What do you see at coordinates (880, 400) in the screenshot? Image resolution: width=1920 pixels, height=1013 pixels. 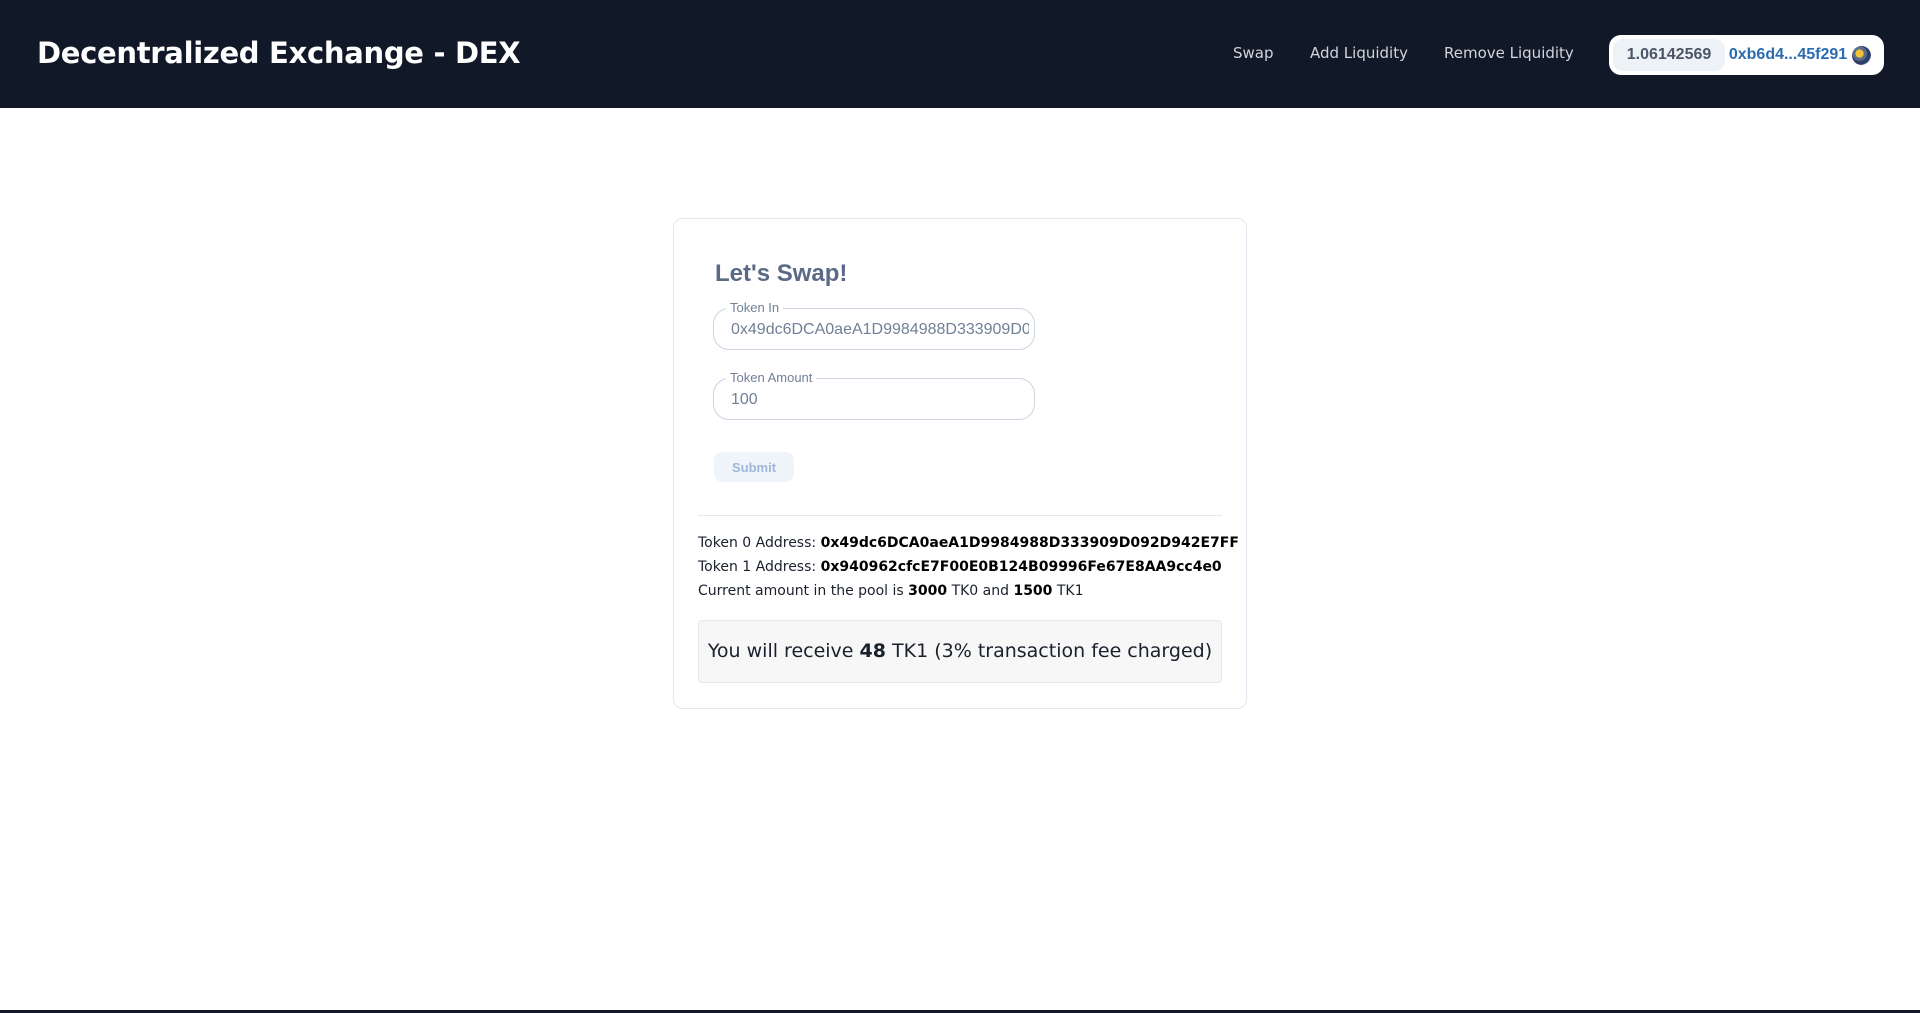 I see `token-amount-input` at bounding box center [880, 400].